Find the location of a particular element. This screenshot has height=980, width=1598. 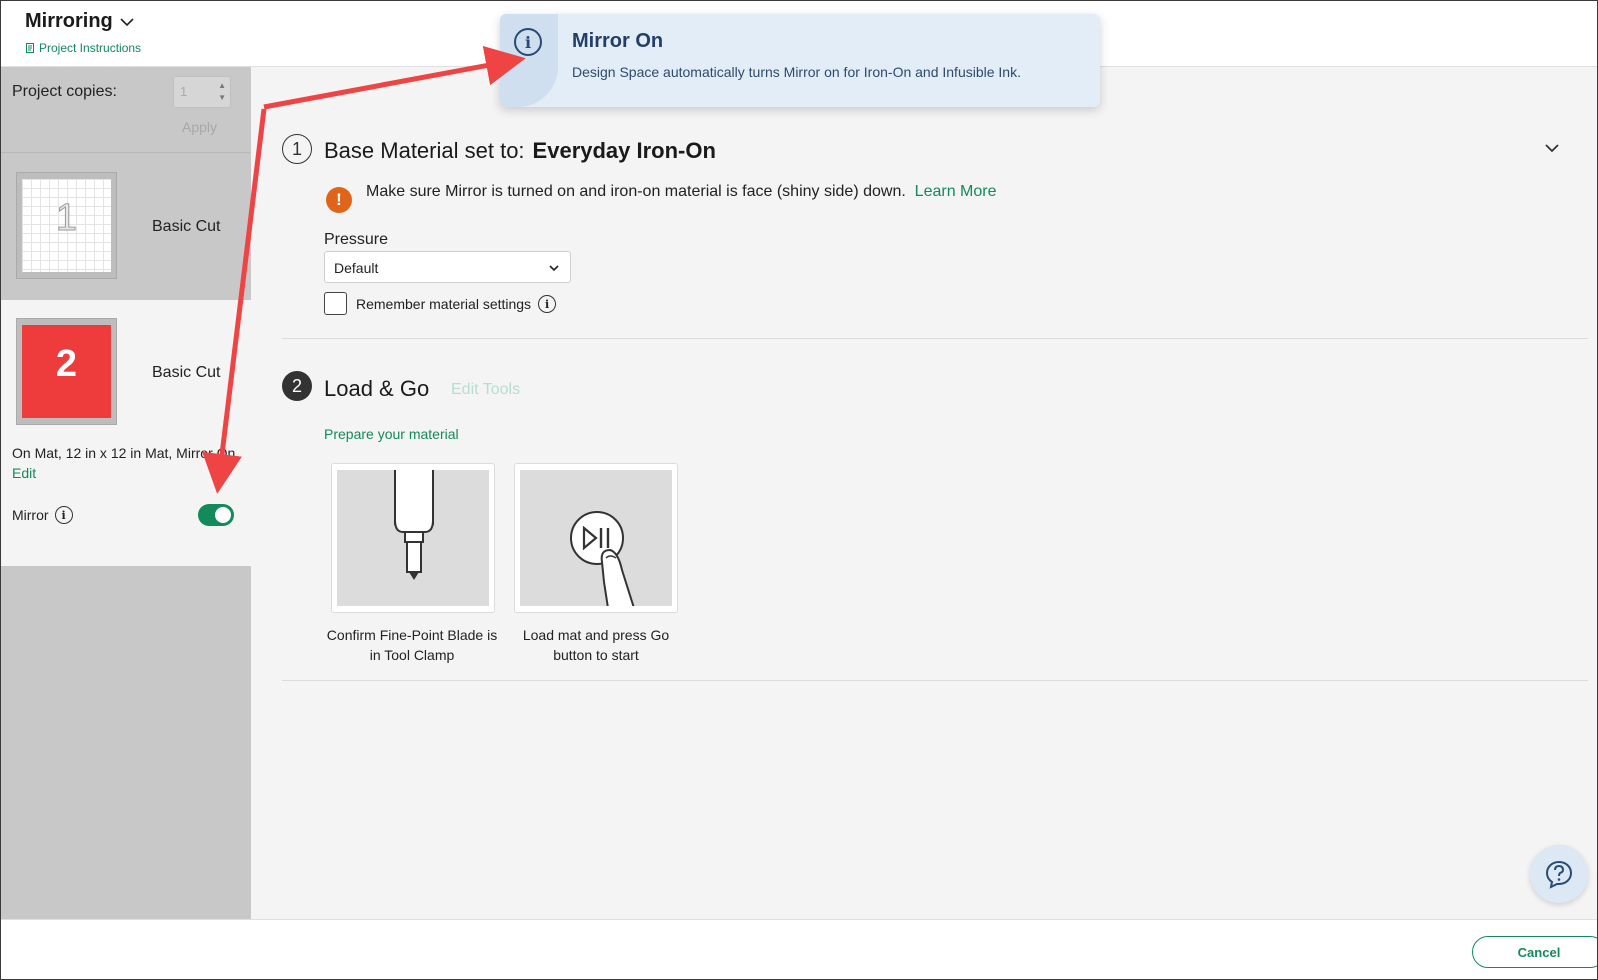

mat-edit-link: Edit is located at coordinates (24, 473).